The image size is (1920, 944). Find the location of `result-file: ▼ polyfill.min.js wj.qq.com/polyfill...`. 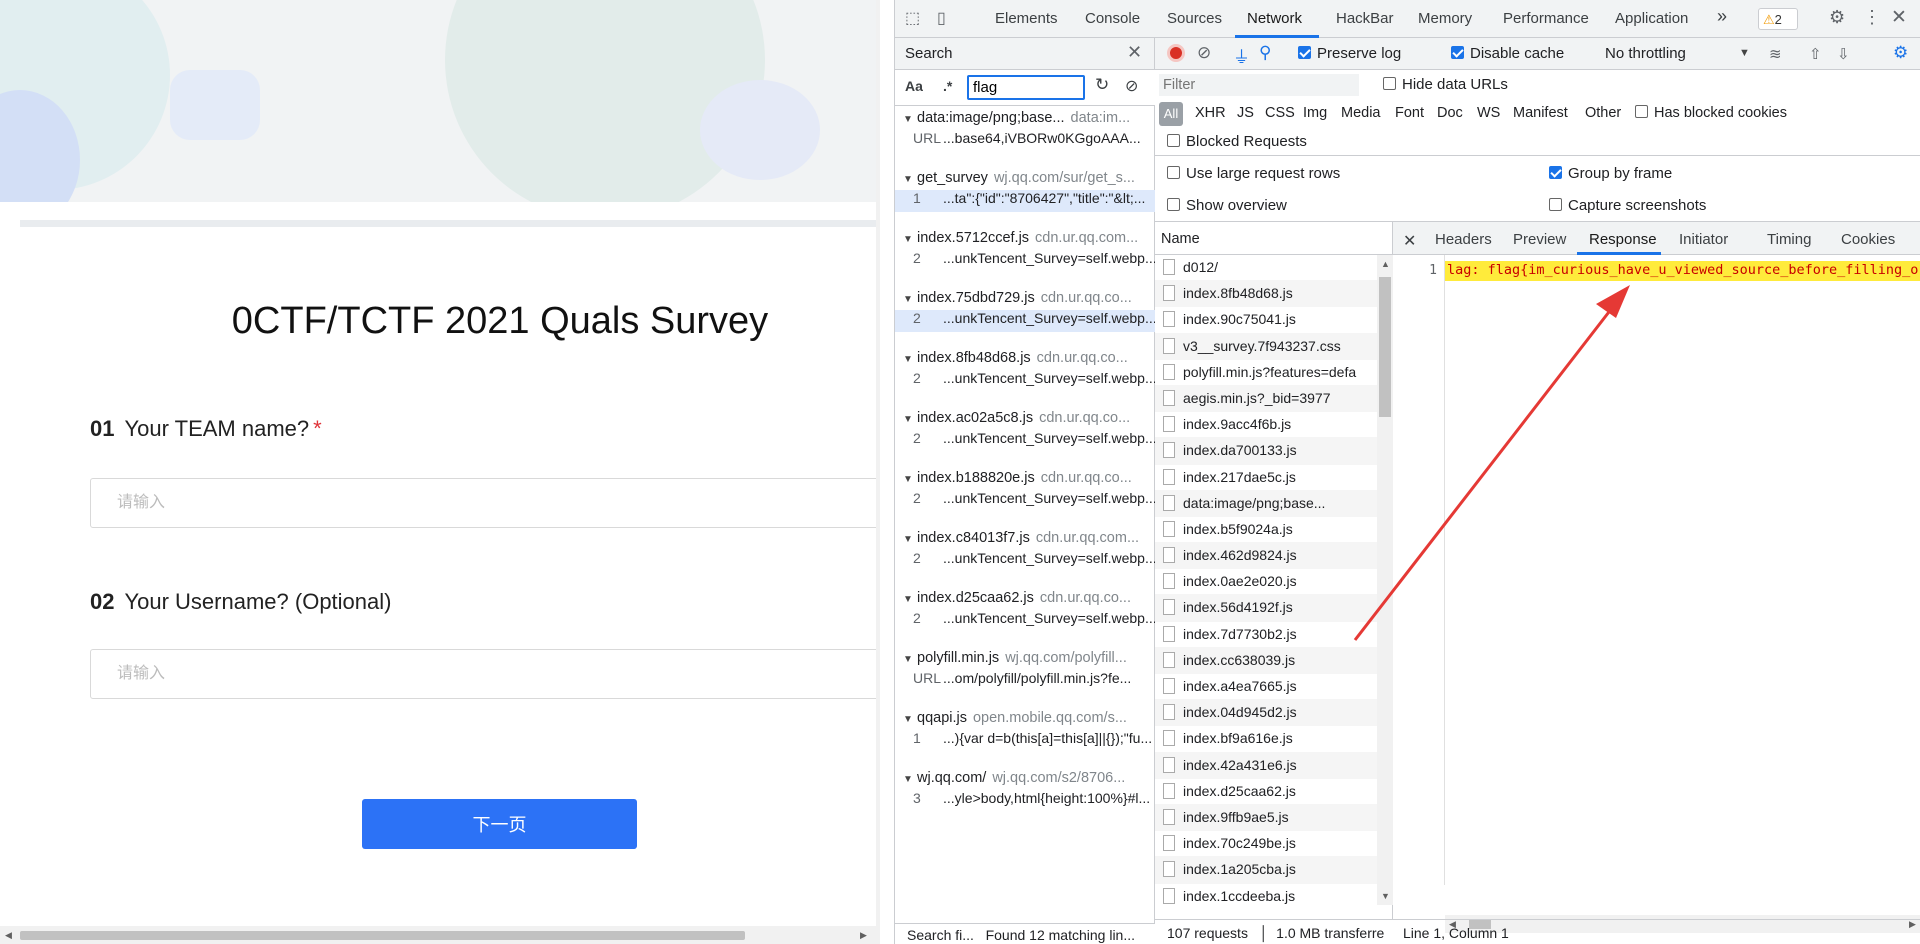

result-file: ▼ polyfill.min.js wj.qq.com/polyfill... is located at coordinates (1015, 658).